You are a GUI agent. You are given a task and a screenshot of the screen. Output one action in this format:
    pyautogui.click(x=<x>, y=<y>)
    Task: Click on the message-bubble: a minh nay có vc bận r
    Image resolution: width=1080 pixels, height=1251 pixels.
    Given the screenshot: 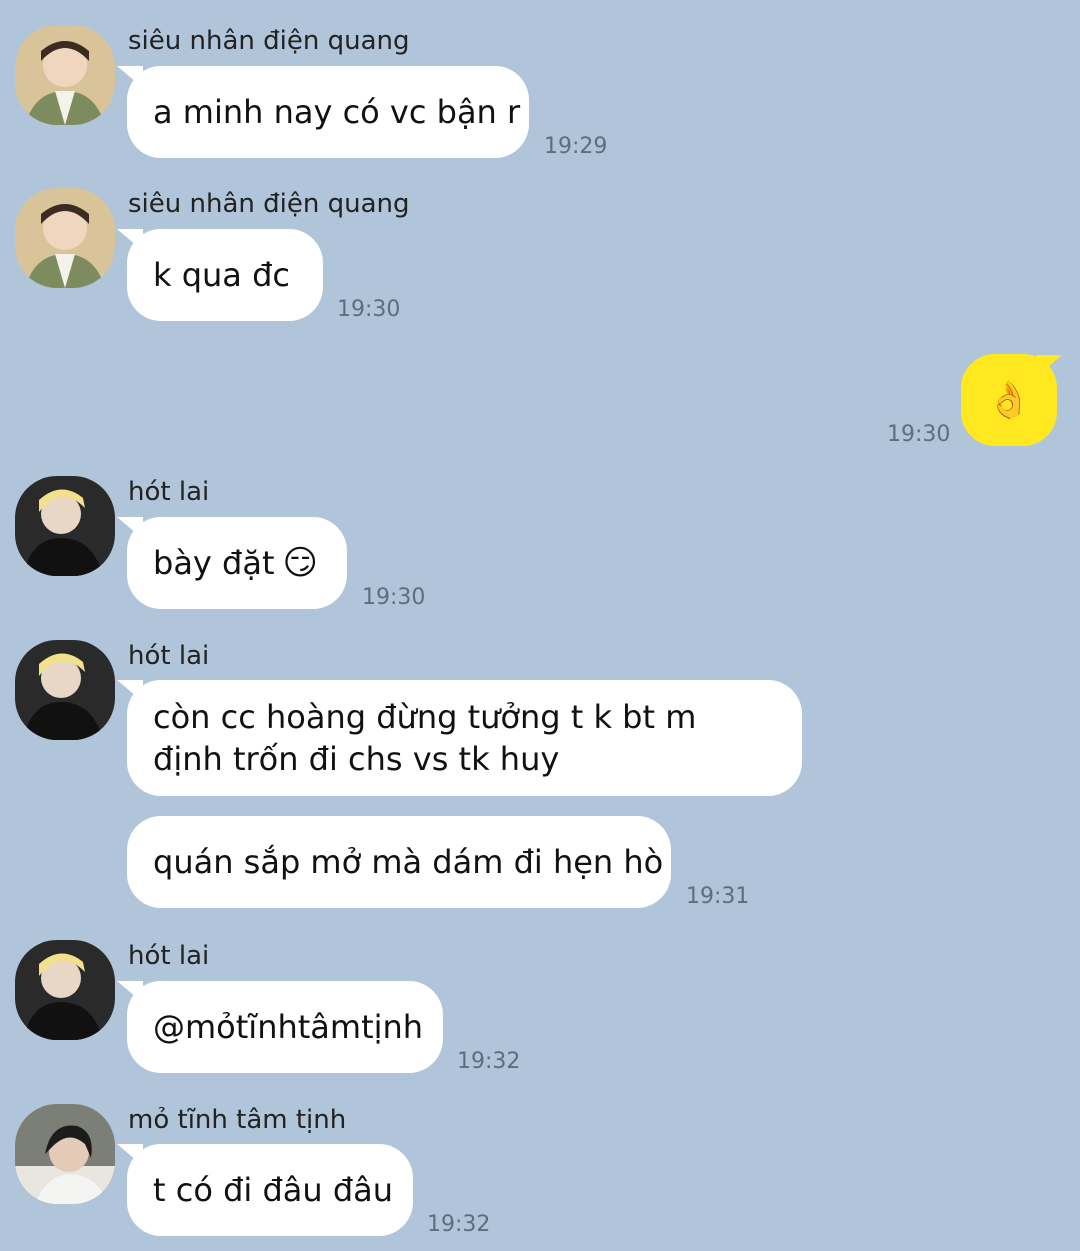 What is the action you would take?
    pyautogui.click(x=328, y=112)
    